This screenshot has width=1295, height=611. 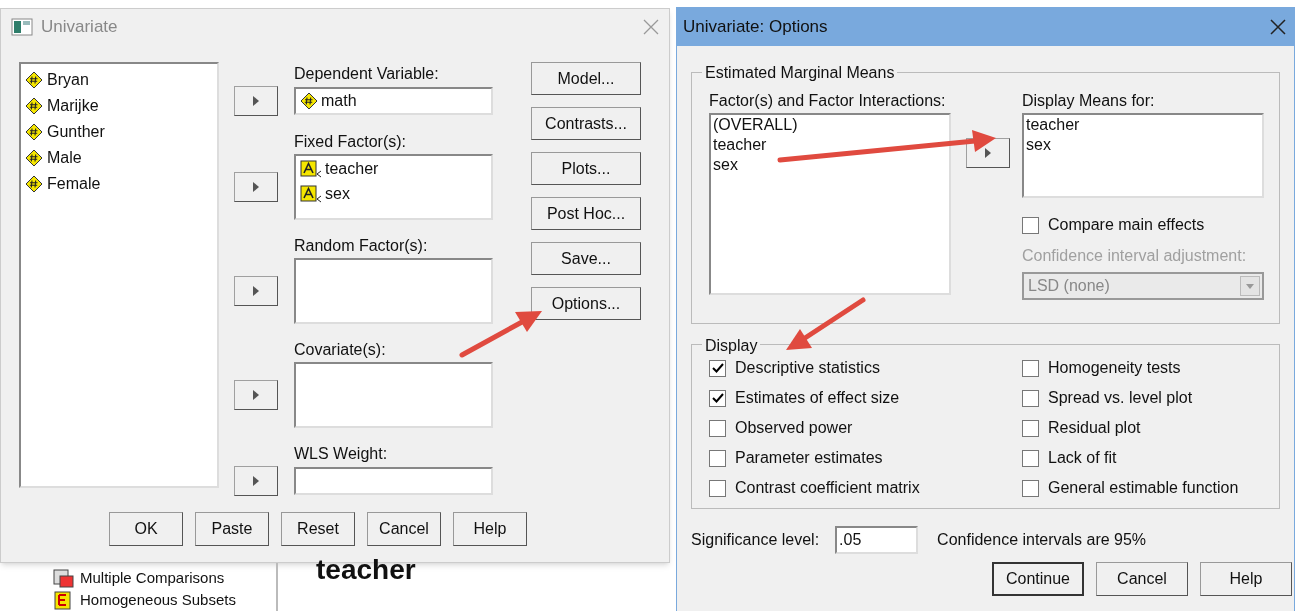 What do you see at coordinates (1094, 428) in the screenshot?
I see `checkbox-label: Residual plot` at bounding box center [1094, 428].